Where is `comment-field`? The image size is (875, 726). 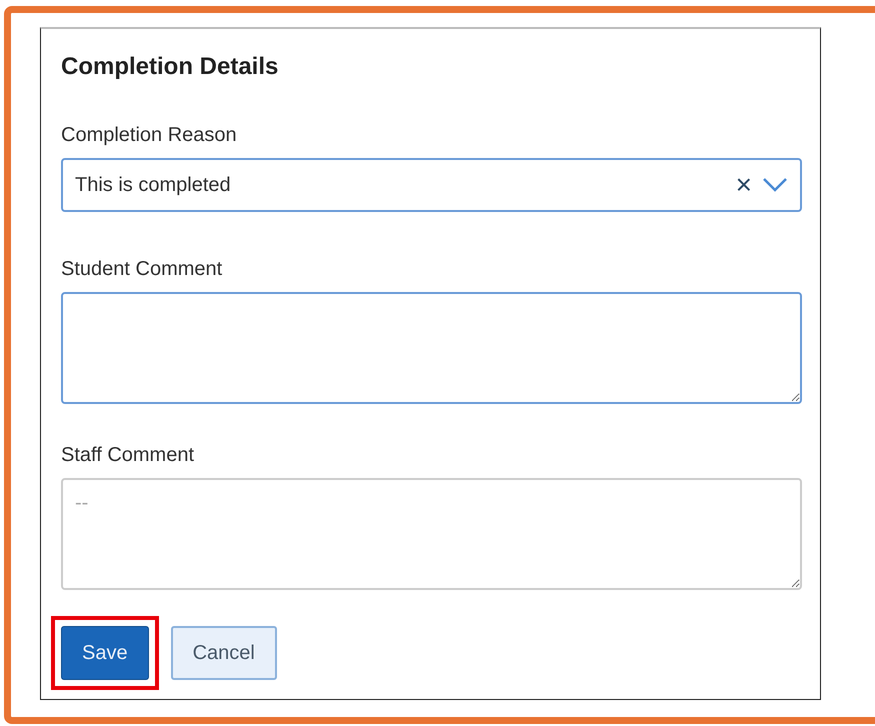
comment-field is located at coordinates (431, 348).